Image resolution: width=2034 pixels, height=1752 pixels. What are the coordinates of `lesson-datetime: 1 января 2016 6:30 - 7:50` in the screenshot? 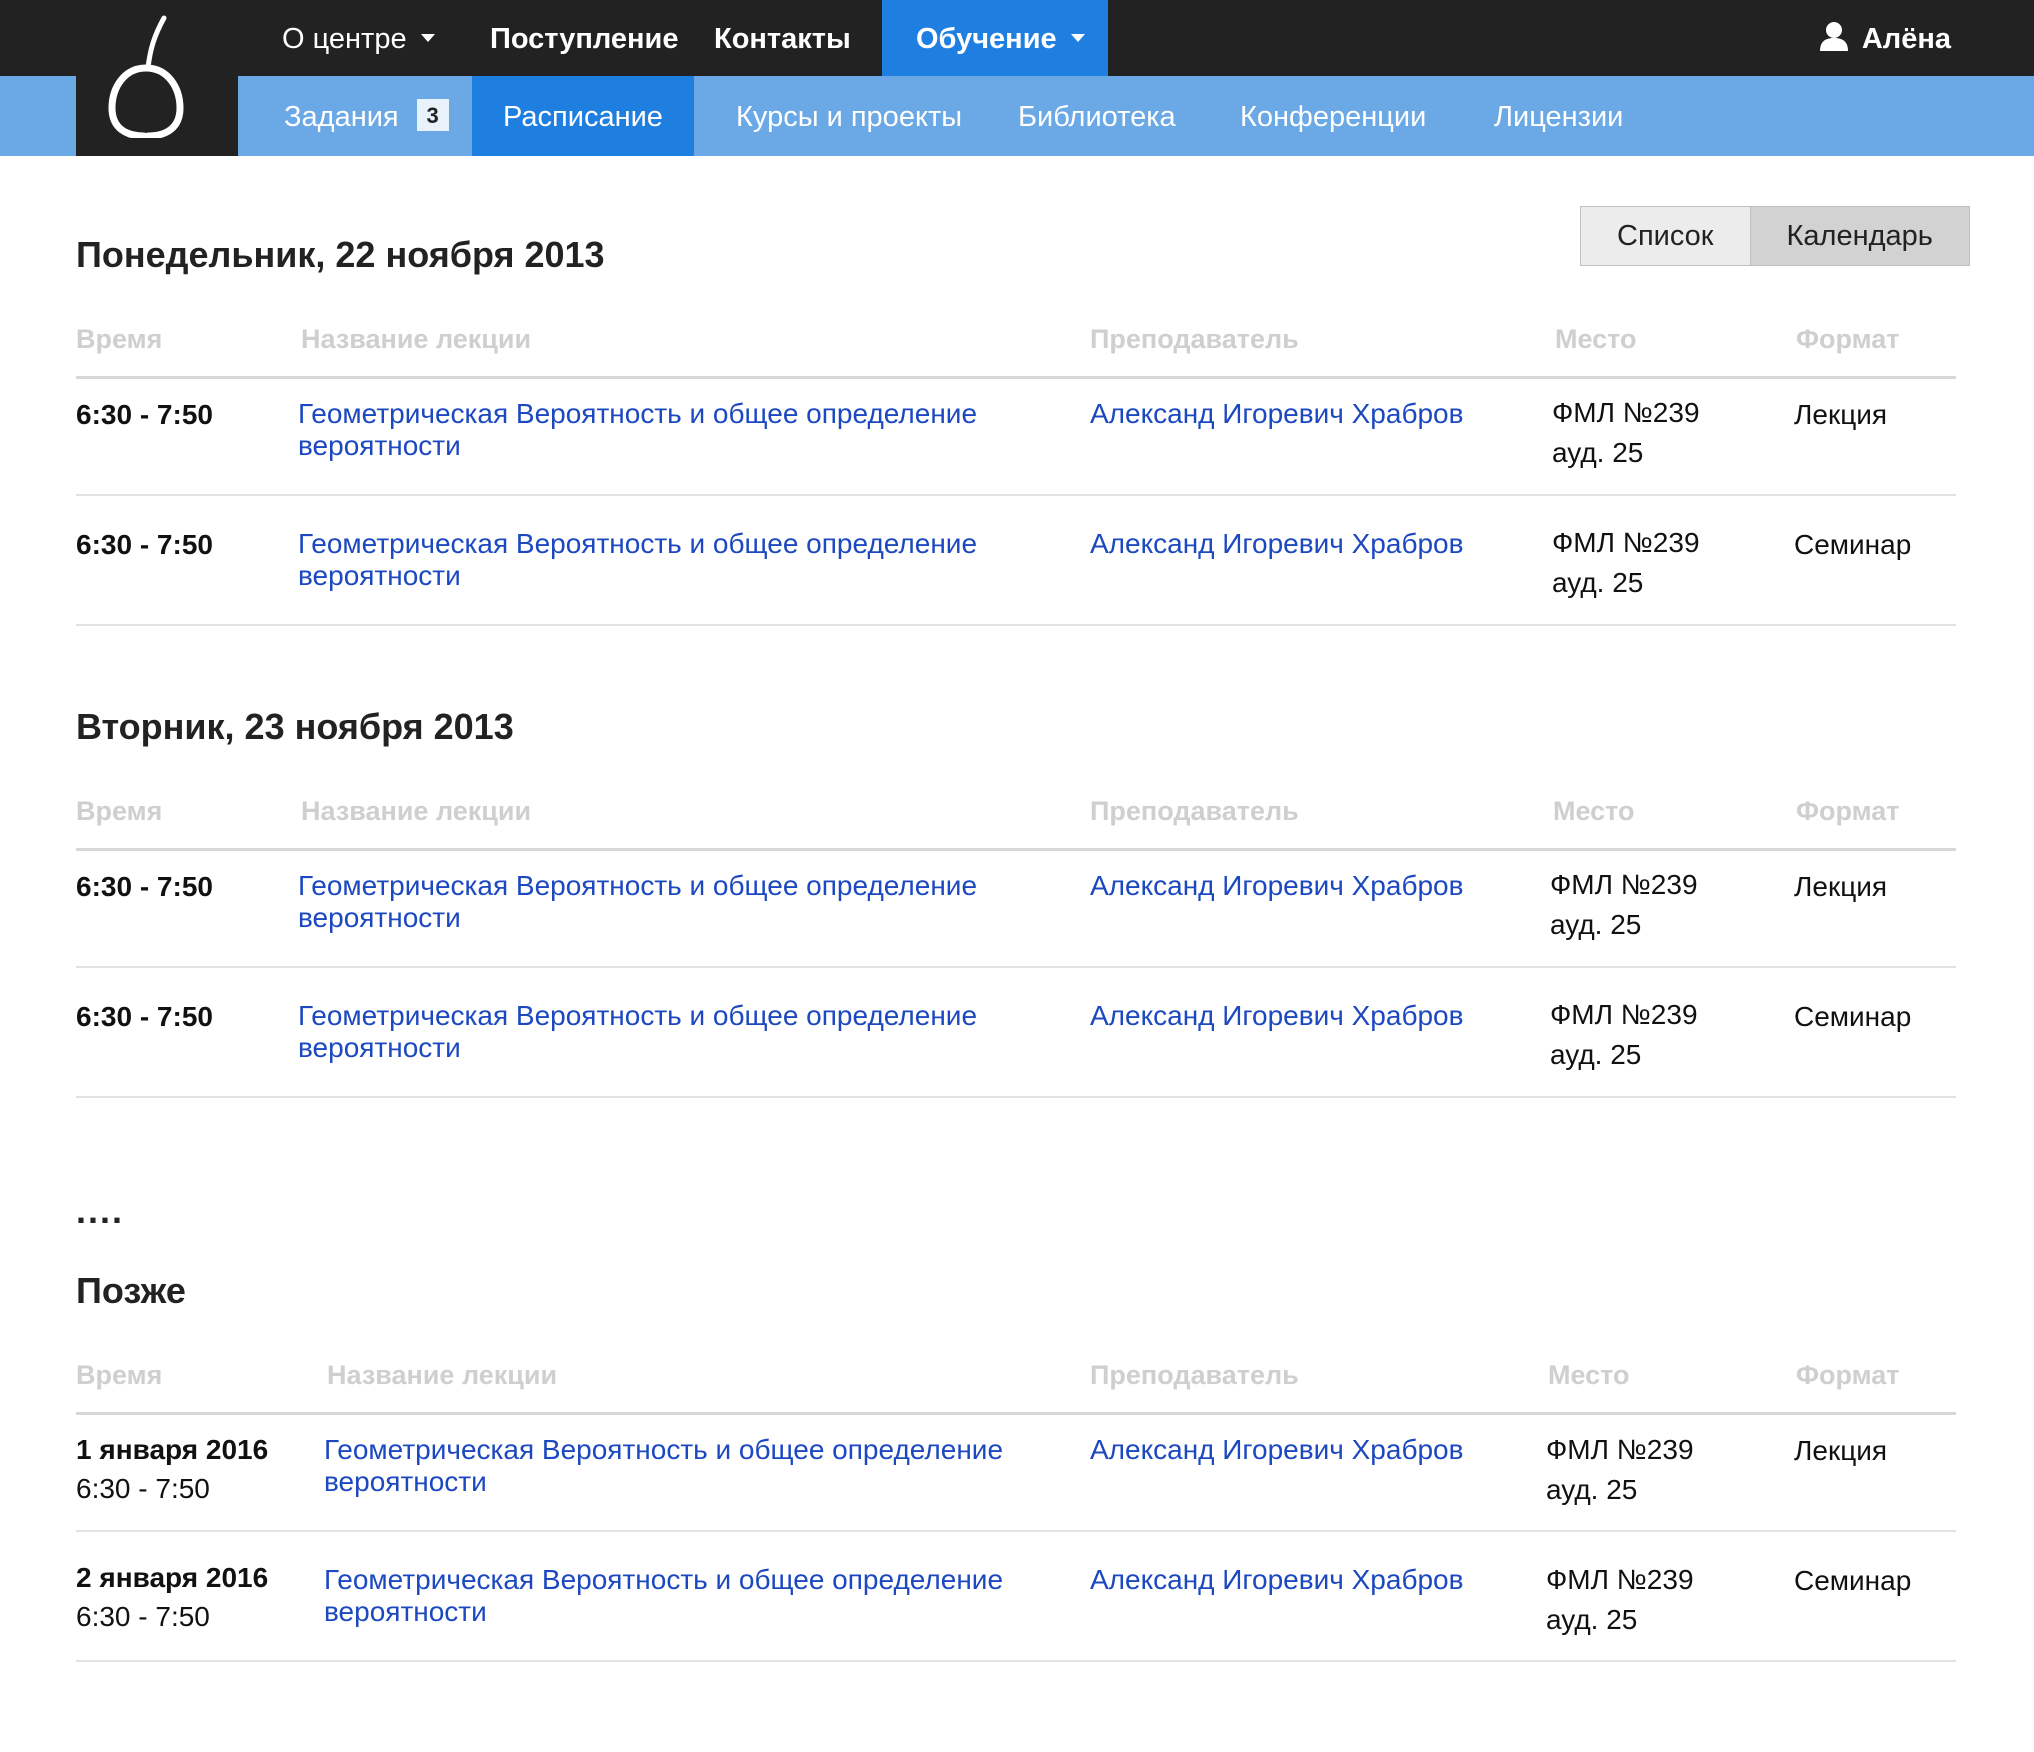 It's located at (172, 1469).